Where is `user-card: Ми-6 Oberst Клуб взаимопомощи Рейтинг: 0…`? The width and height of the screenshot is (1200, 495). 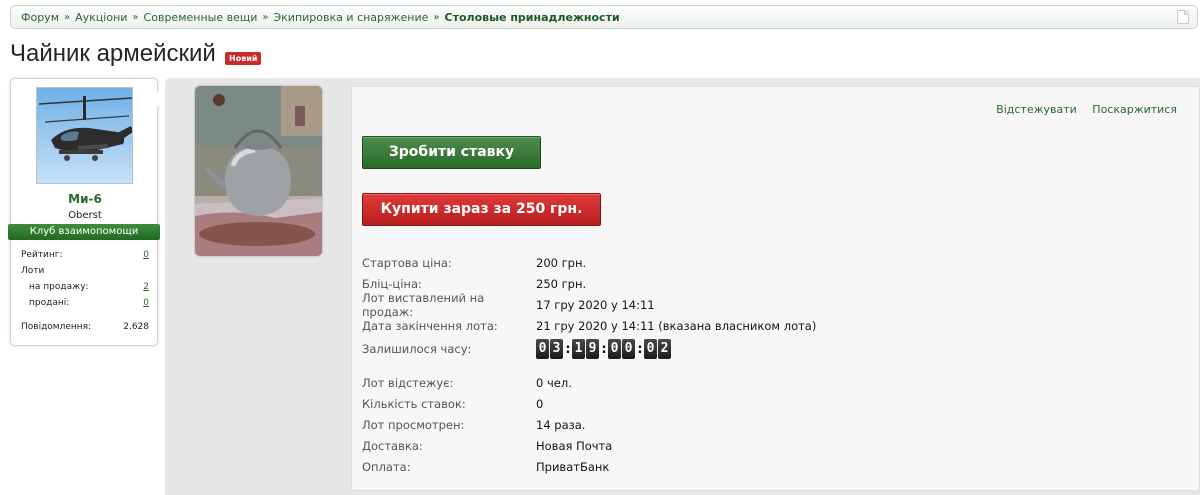
user-card: Ми-6 Oberst Клуб взаимопомощи Рейтинг: 0… is located at coordinates (86, 212).